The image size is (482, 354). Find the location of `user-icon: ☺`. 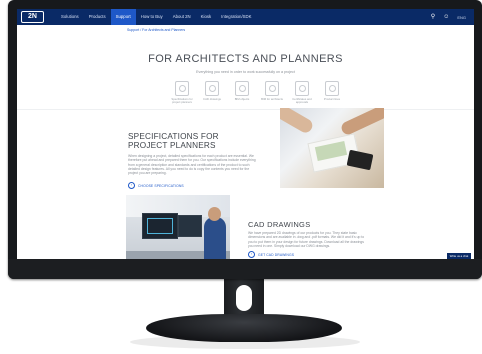

user-icon: ☺ is located at coordinates (446, 17).